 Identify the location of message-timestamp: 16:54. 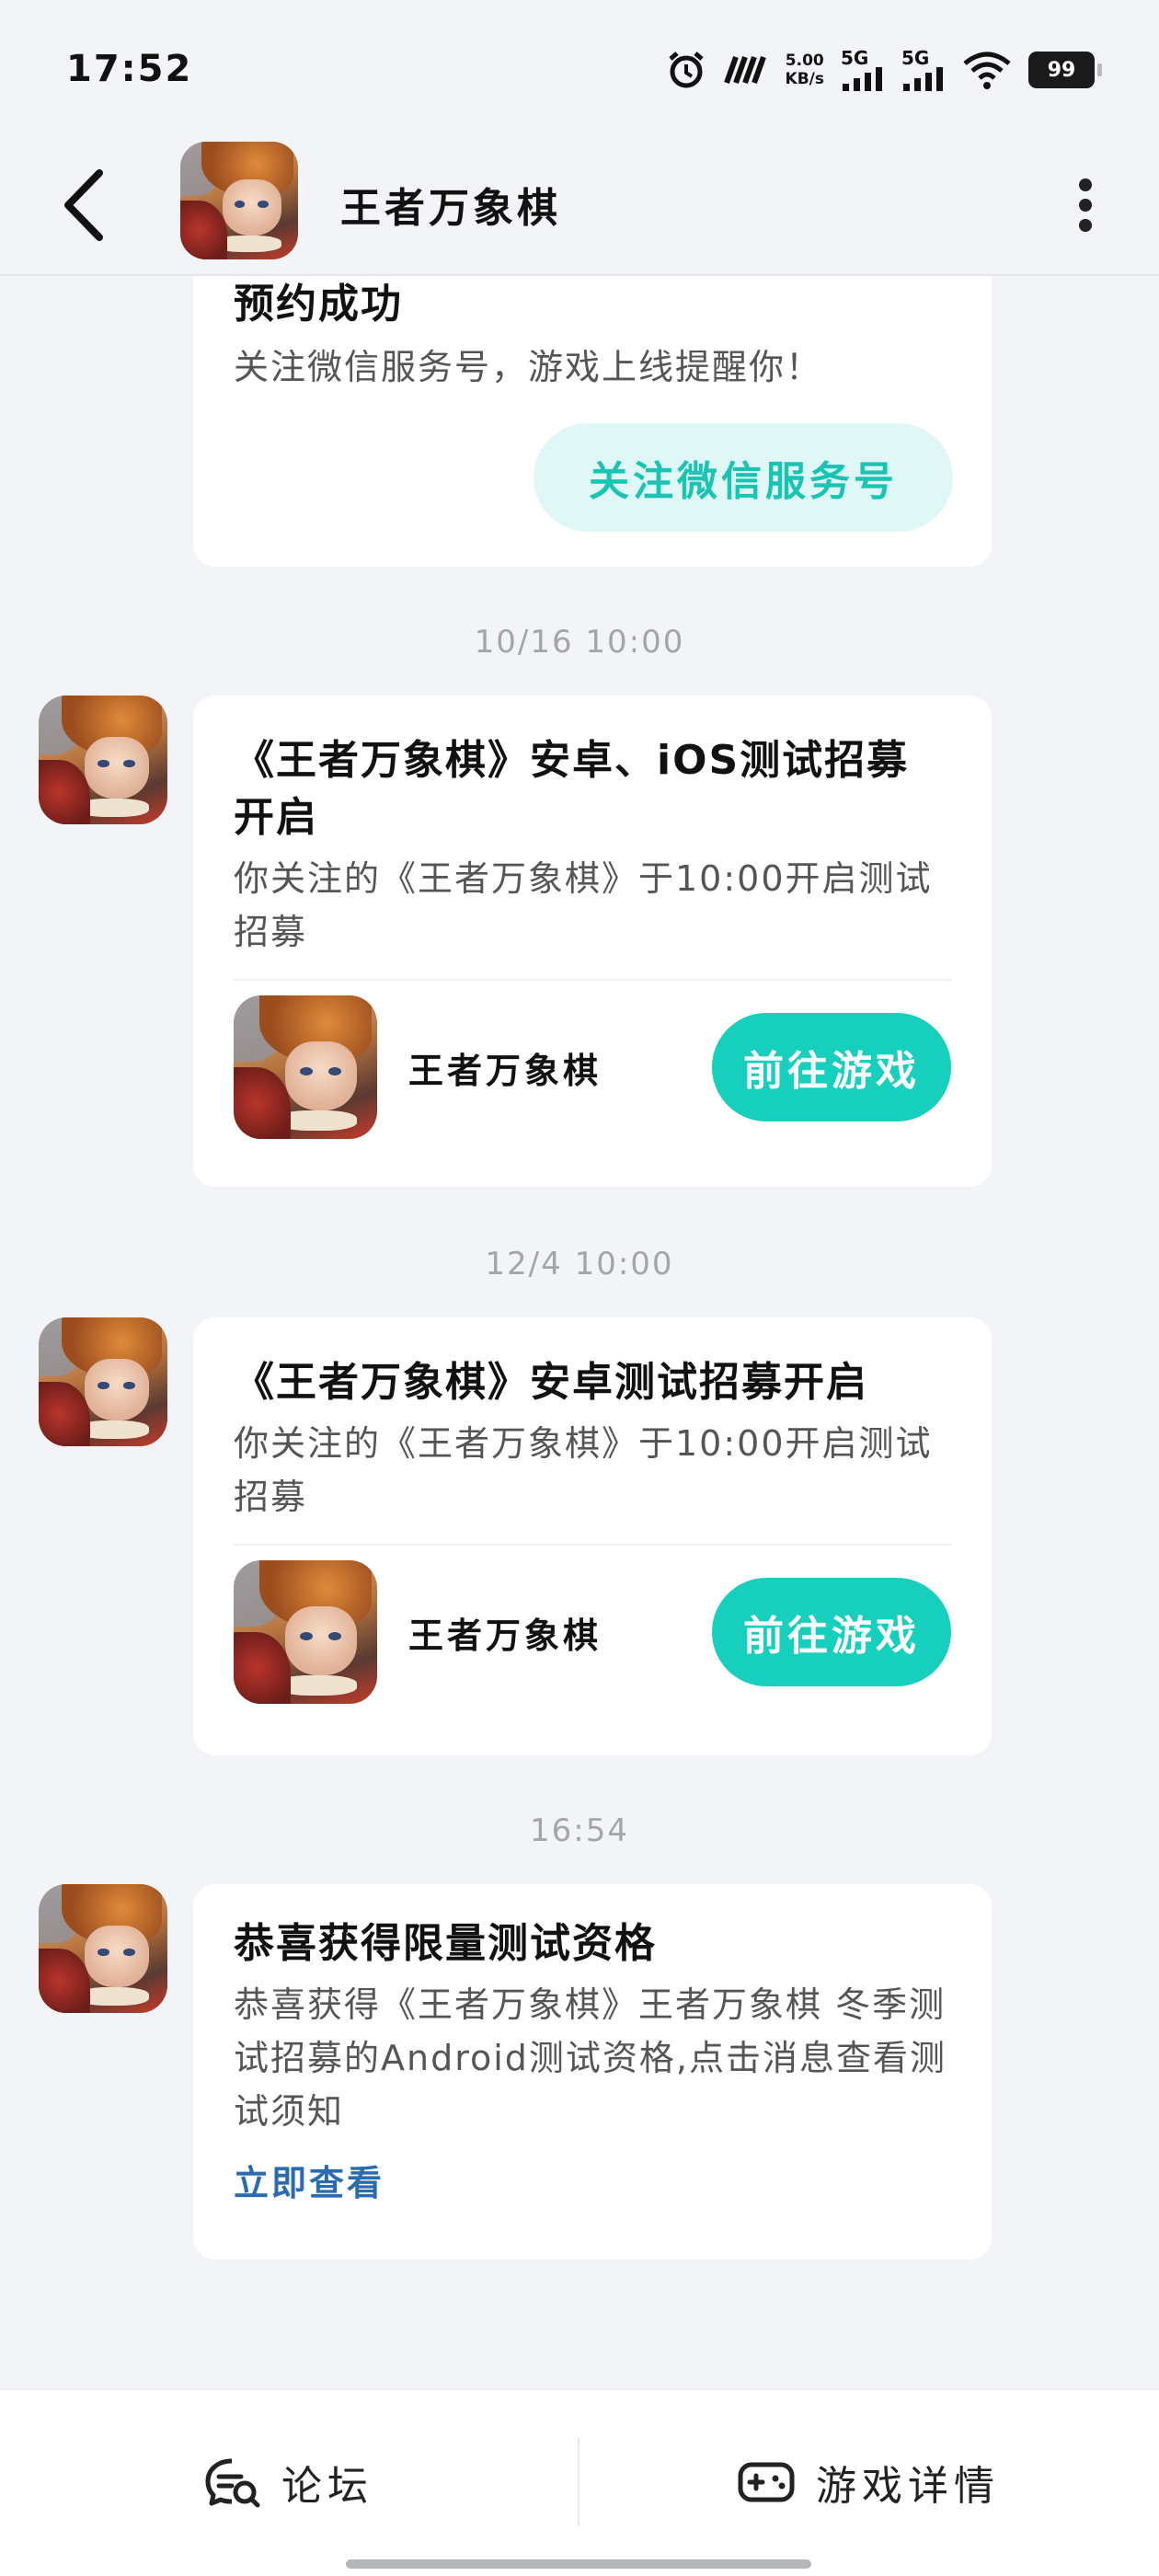
(579, 1830).